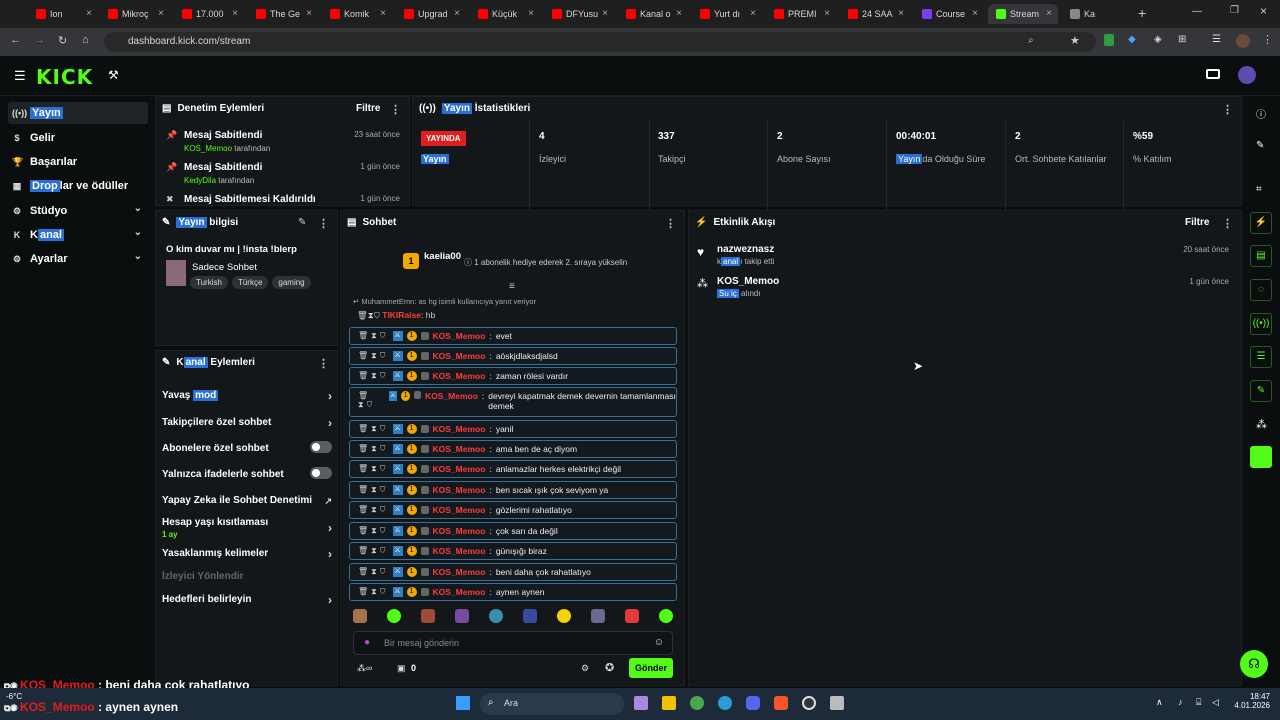  What do you see at coordinates (1158, 39) in the screenshot?
I see `extension-icon: ◈` at bounding box center [1158, 39].